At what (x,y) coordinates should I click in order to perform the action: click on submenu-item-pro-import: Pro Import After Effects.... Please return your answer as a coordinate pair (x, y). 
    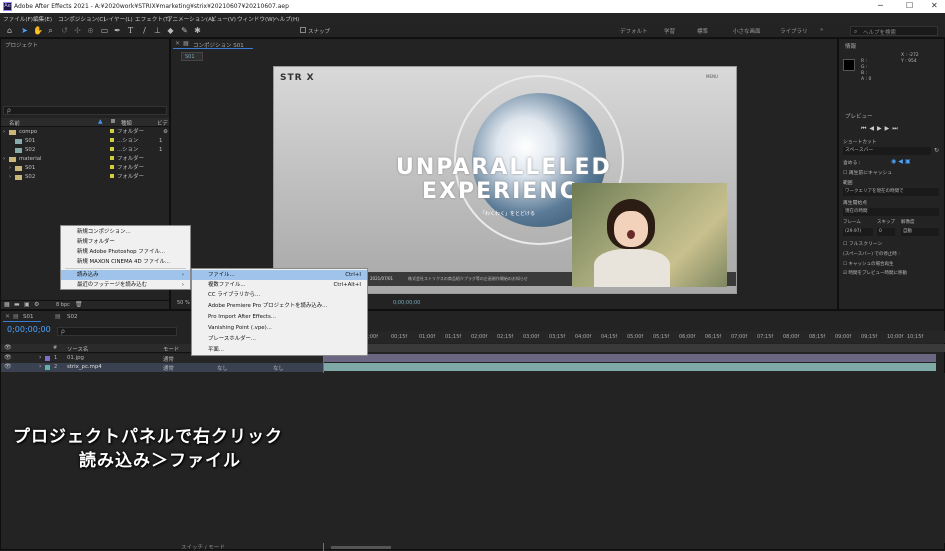
    Looking at the image, I should click on (279, 317).